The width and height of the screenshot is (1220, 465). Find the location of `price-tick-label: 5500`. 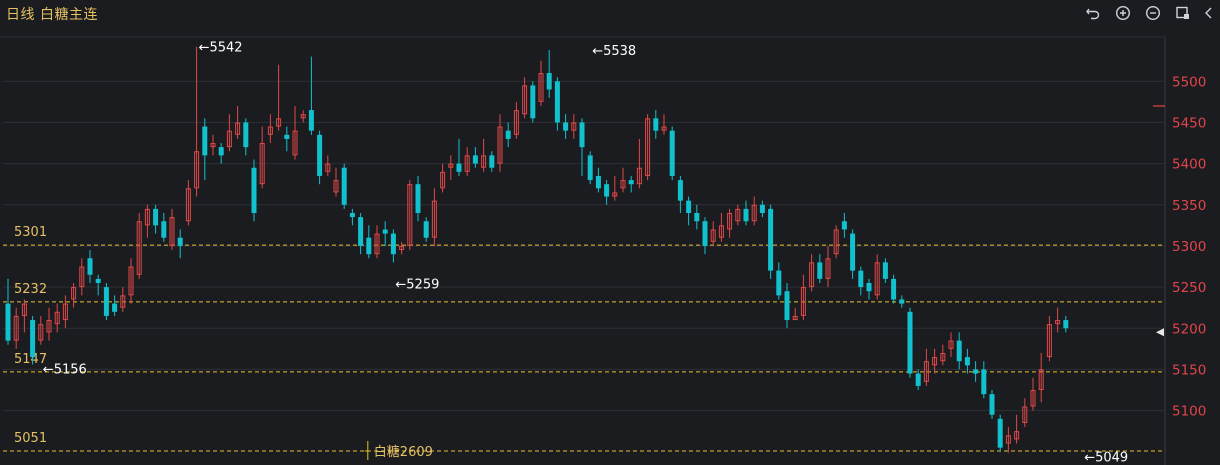

price-tick-label: 5500 is located at coordinates (1189, 82).